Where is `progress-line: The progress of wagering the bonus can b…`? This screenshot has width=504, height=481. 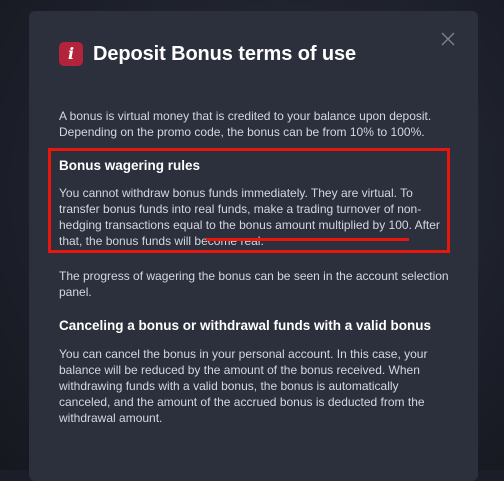
progress-line: The progress of wagering the bonus can b… is located at coordinates (254, 276).